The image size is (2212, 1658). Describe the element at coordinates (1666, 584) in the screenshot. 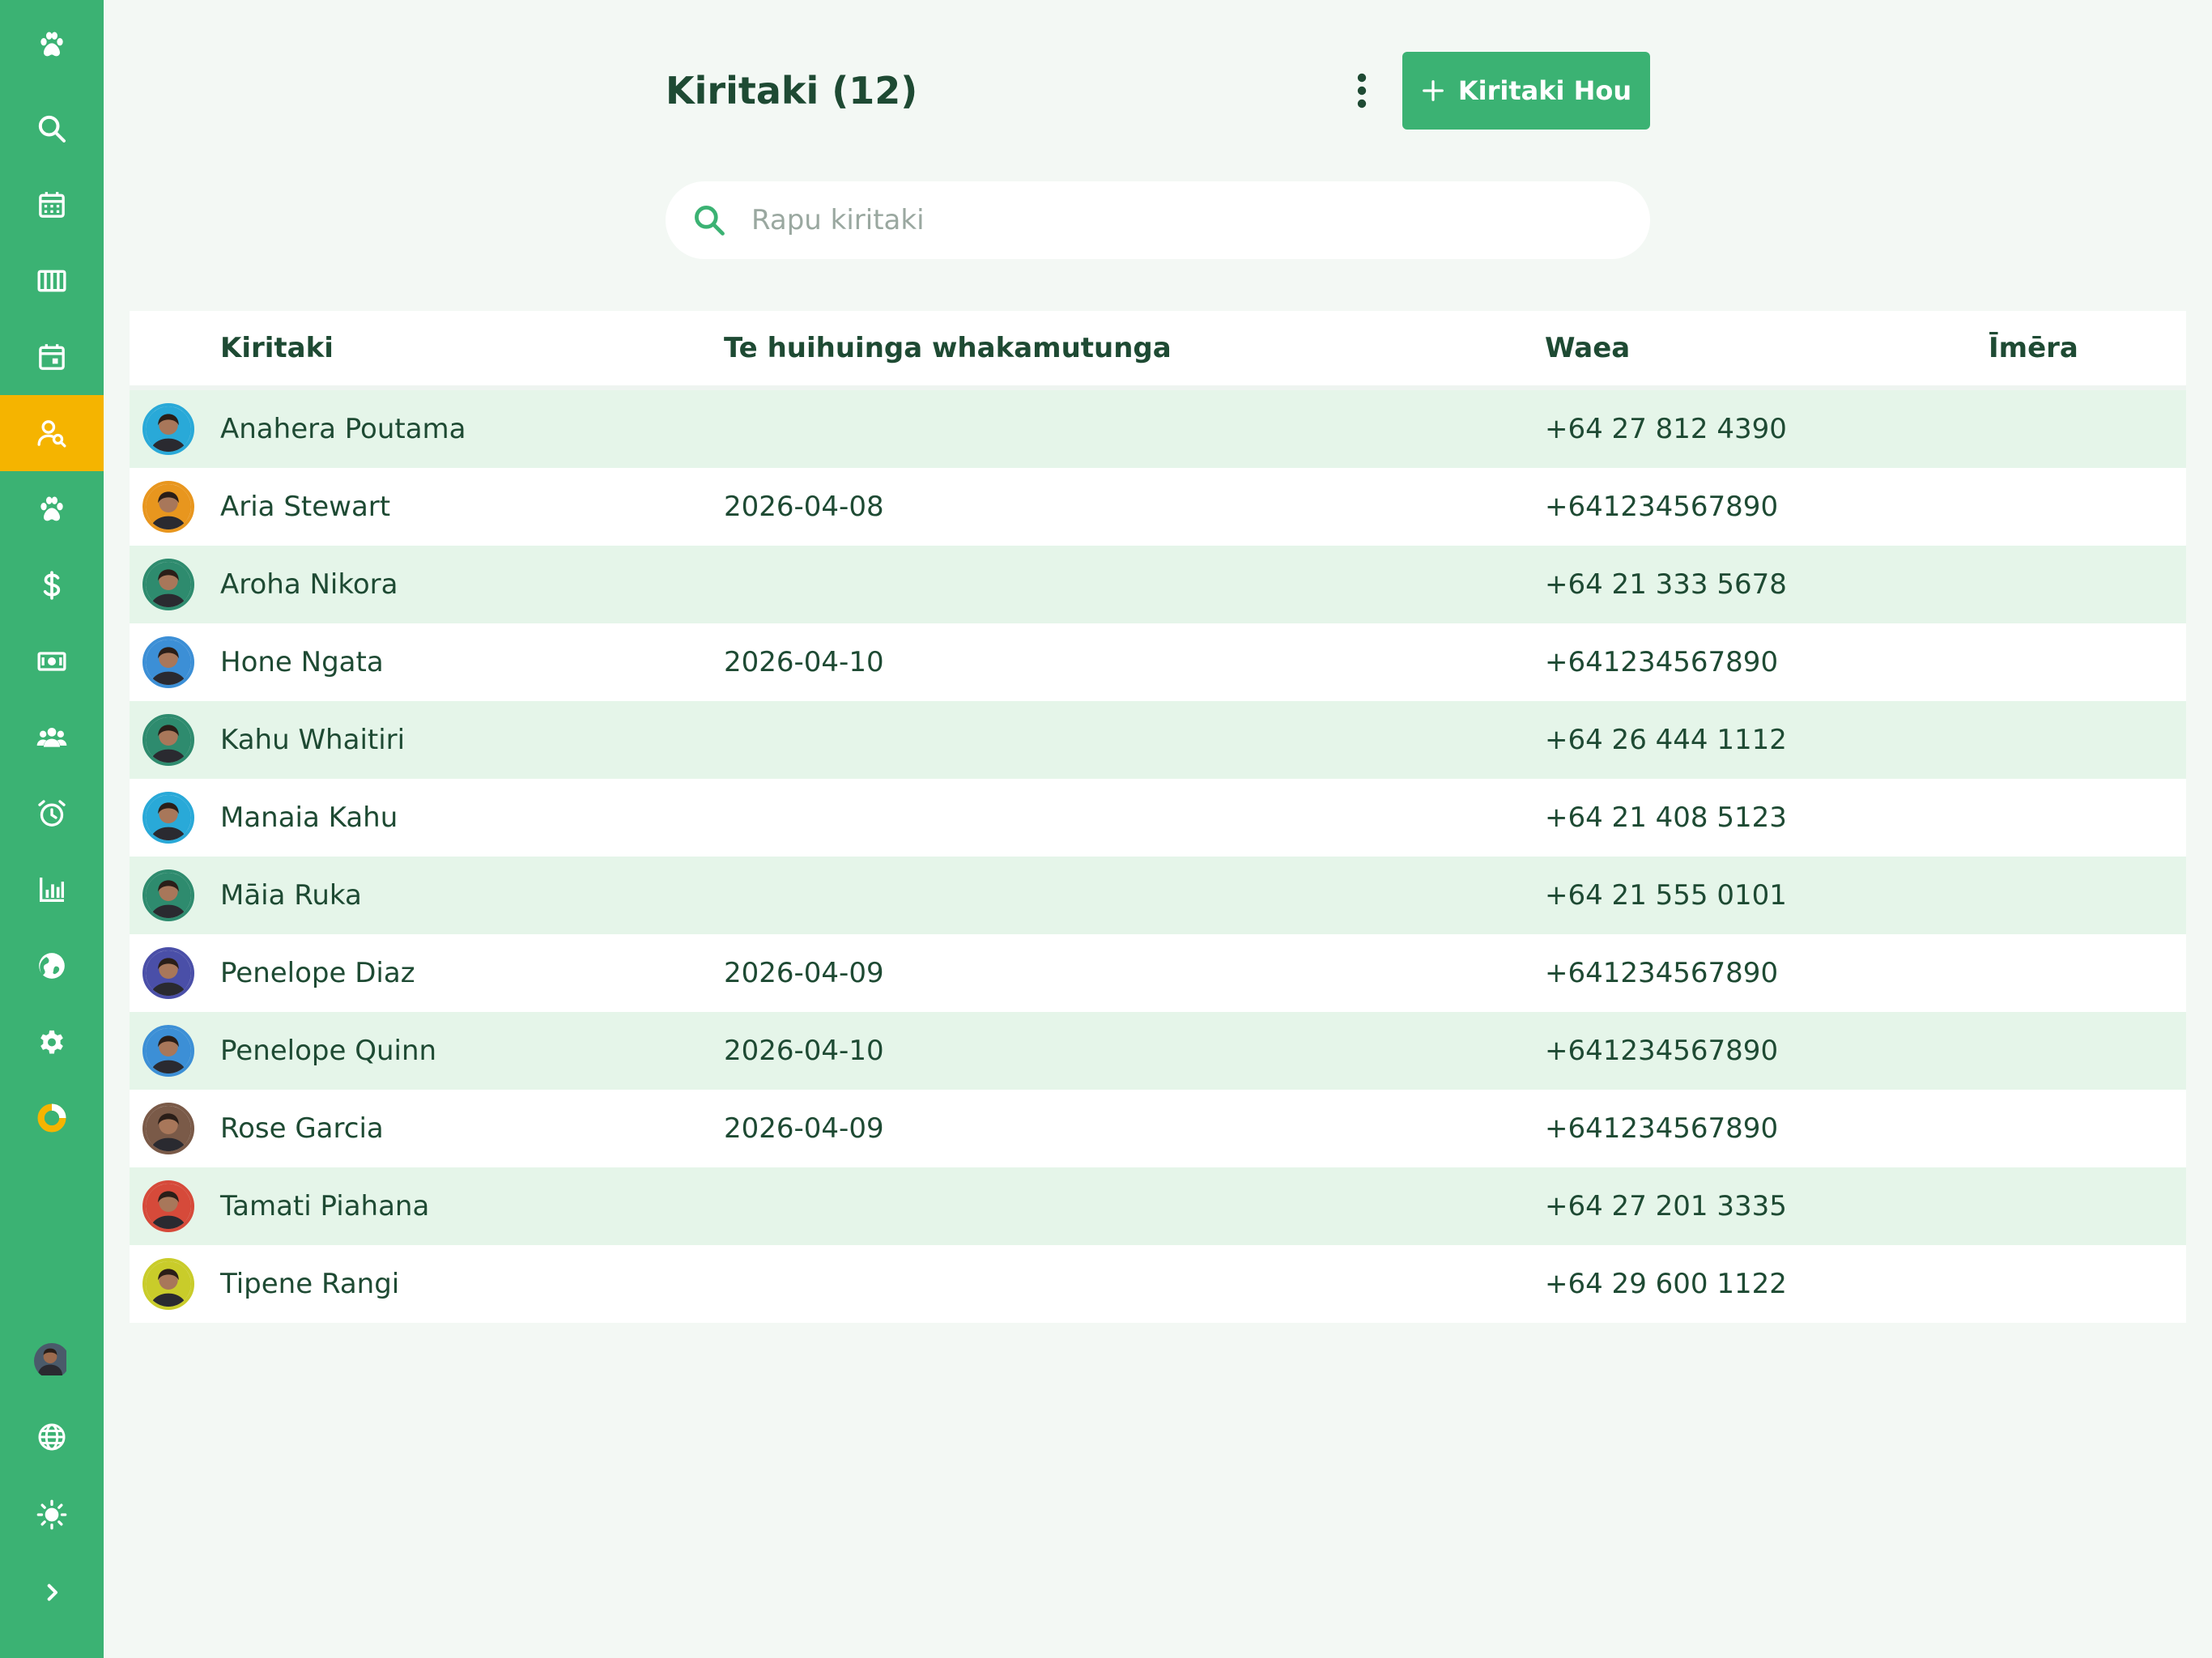

I see `phone-number: +64 21 333 5678` at that location.